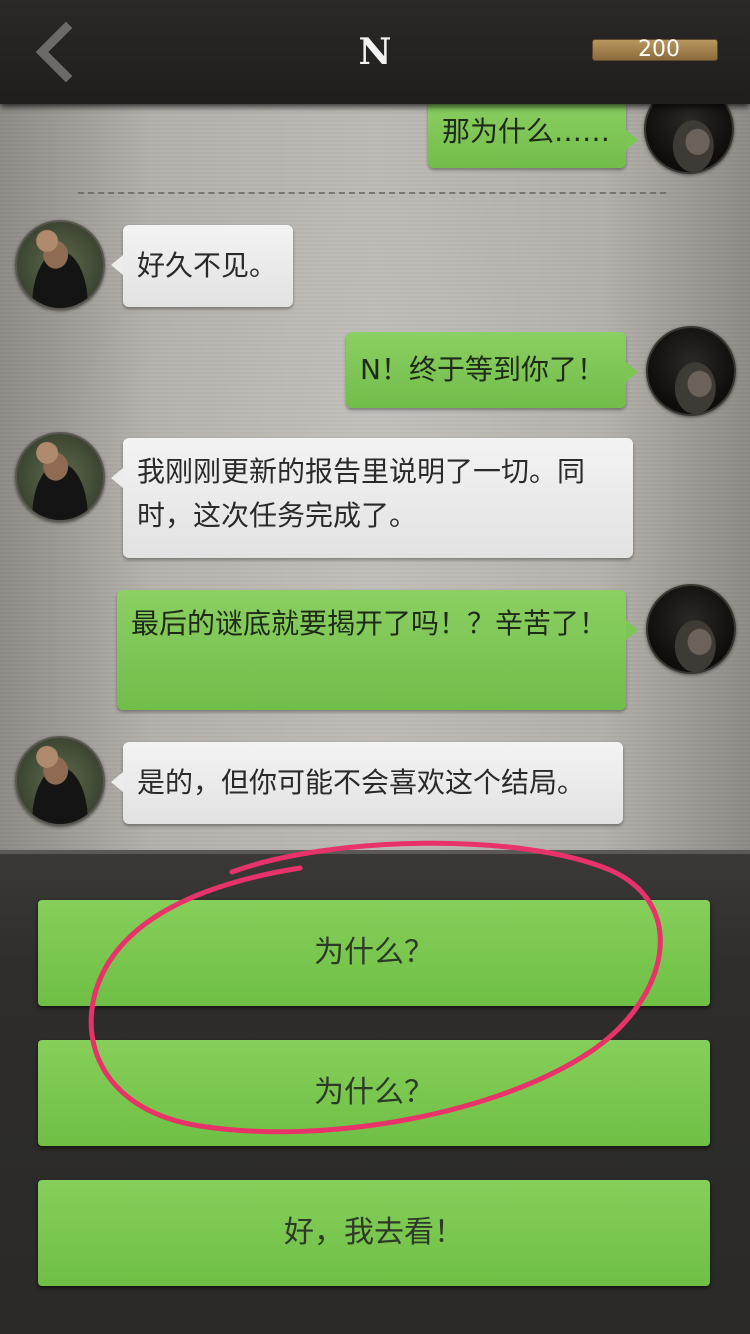 The image size is (750, 1334). I want to click on message-text: N！终于等到你了！, so click(482, 369).